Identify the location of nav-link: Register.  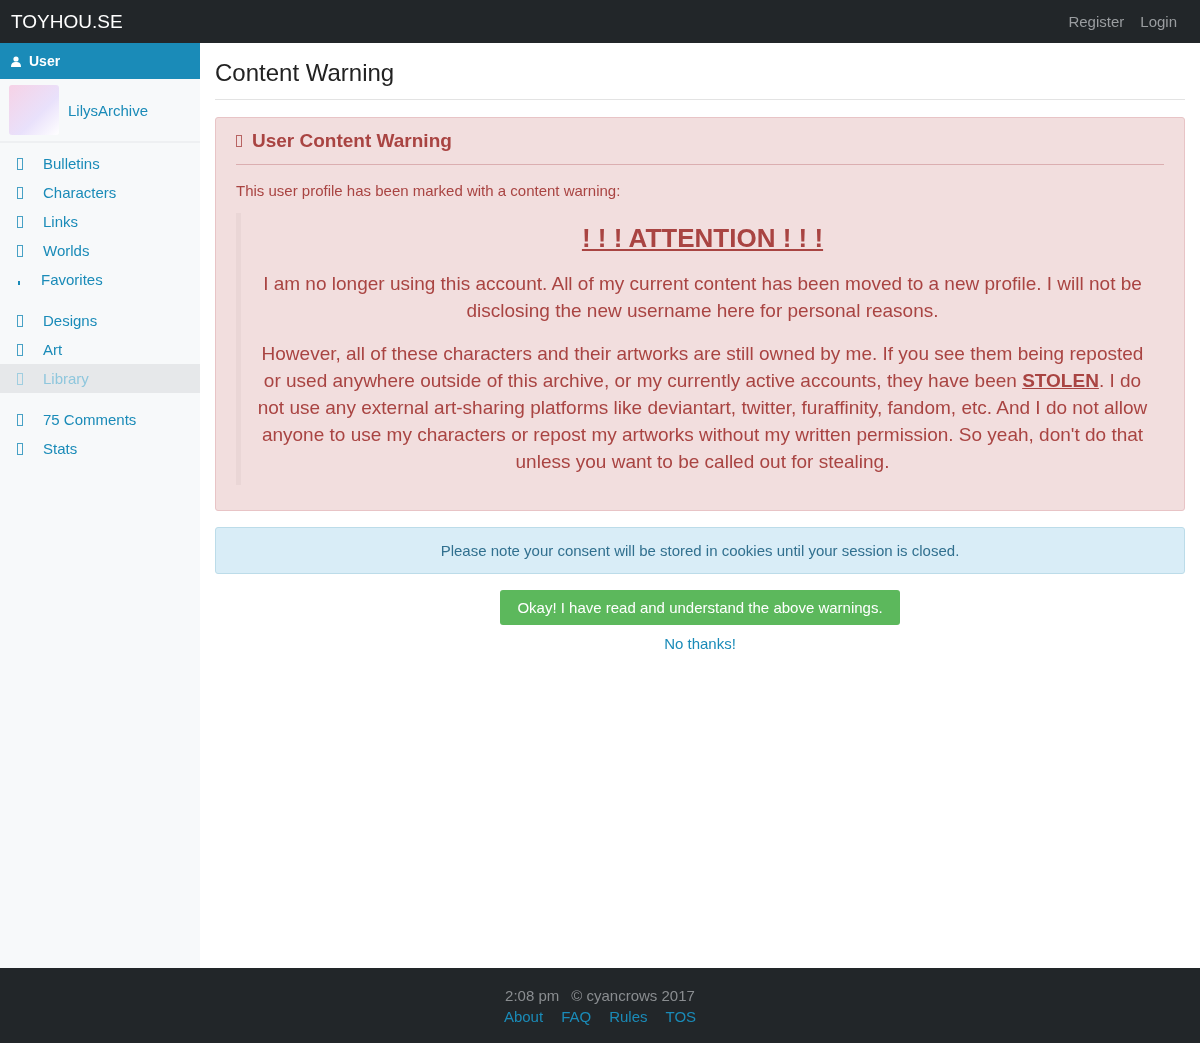
(1096, 21).